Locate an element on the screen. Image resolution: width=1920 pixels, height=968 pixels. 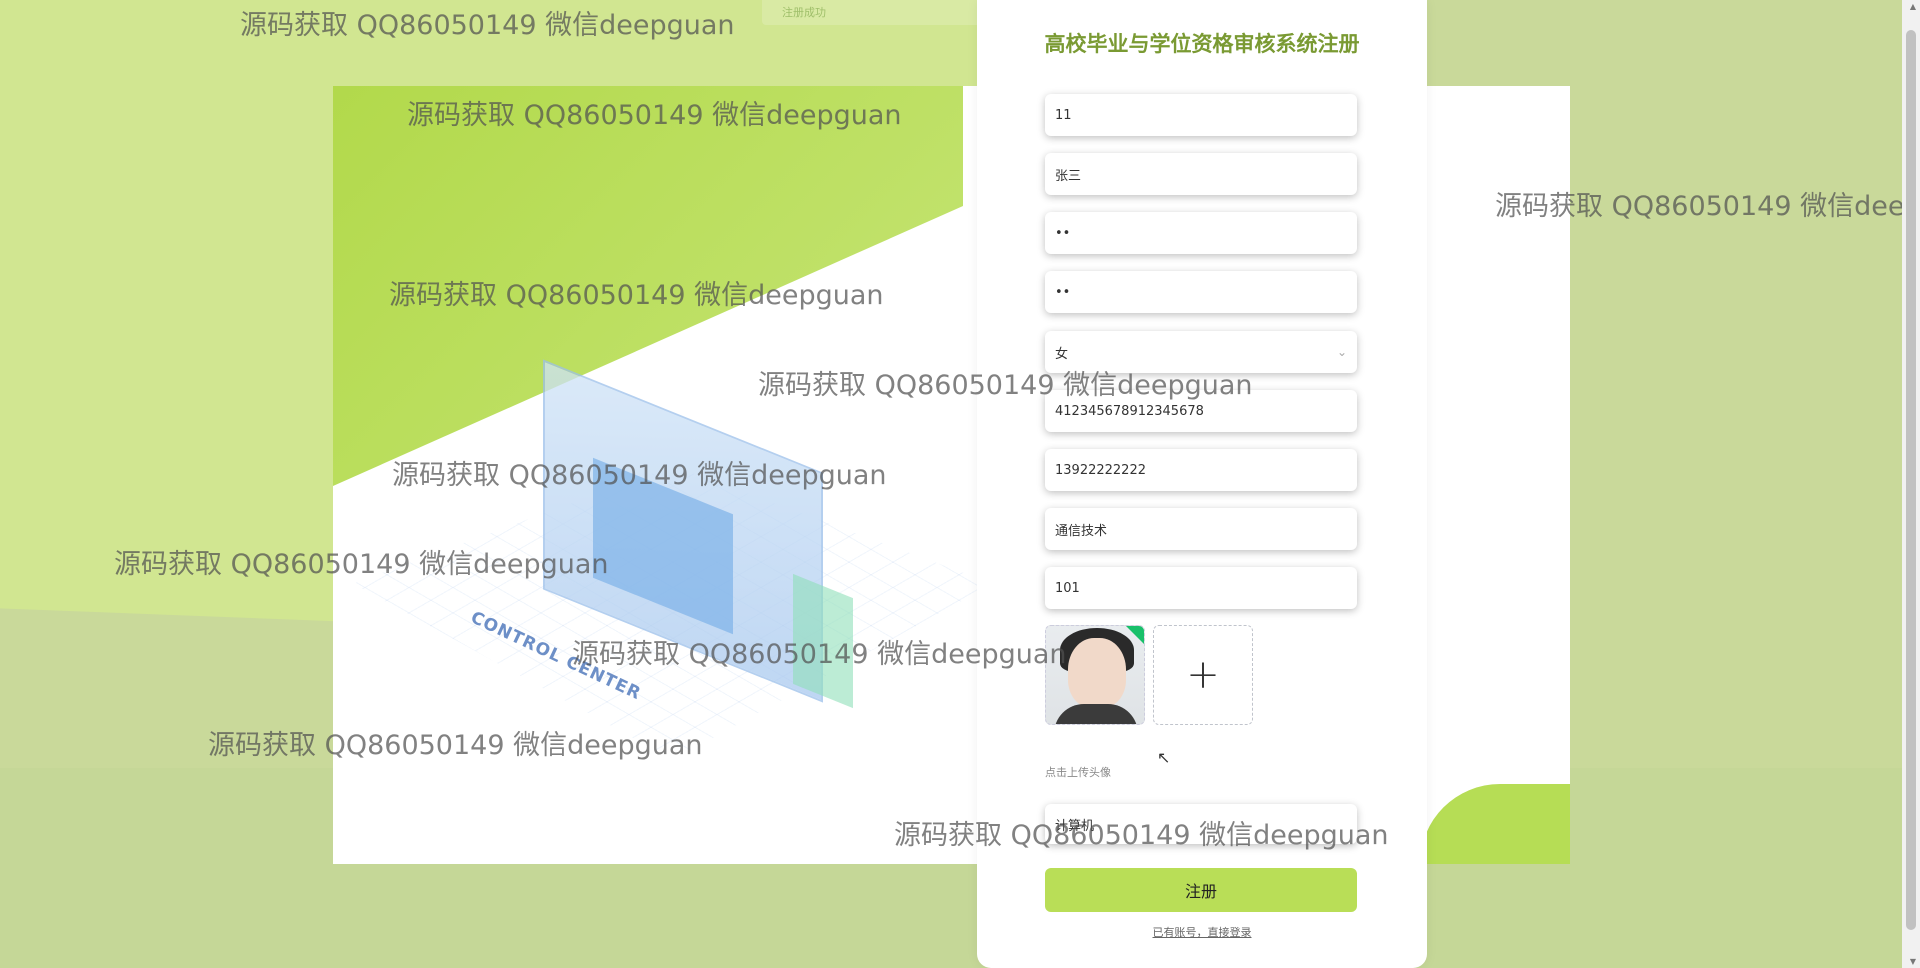
phone-value: 13922222222 is located at coordinates (1100, 470).